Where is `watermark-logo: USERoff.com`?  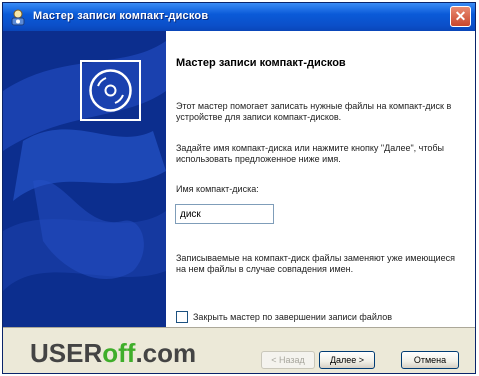
watermark-logo: USERoff.com is located at coordinates (113, 353).